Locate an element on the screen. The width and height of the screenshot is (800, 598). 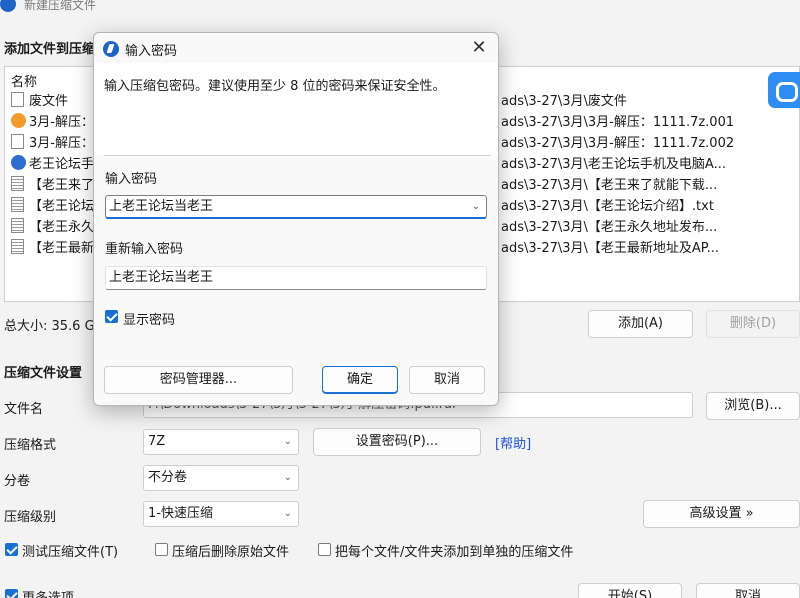
column-header-name: 名称 is located at coordinates (24, 80).